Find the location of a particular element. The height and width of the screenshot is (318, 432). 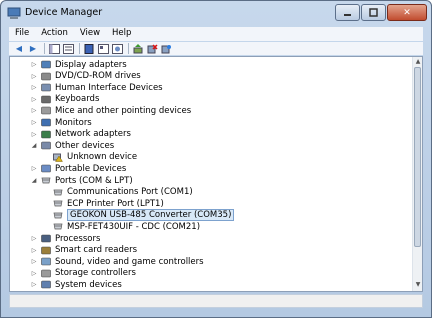

tree-item: ◢ Other devices is located at coordinates (72, 145).